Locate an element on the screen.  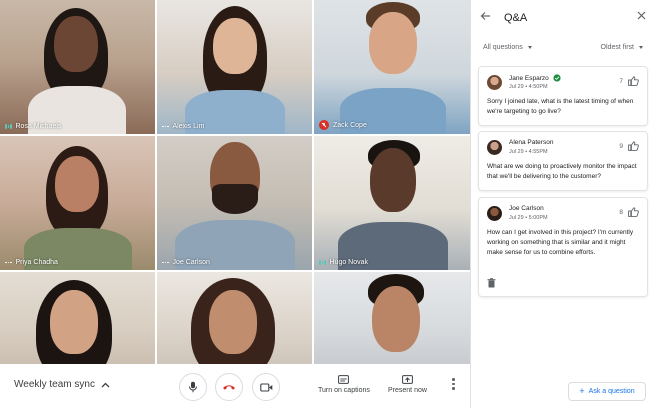
participant-name-tag: Joe Carlson is located at coordinates (186, 262).